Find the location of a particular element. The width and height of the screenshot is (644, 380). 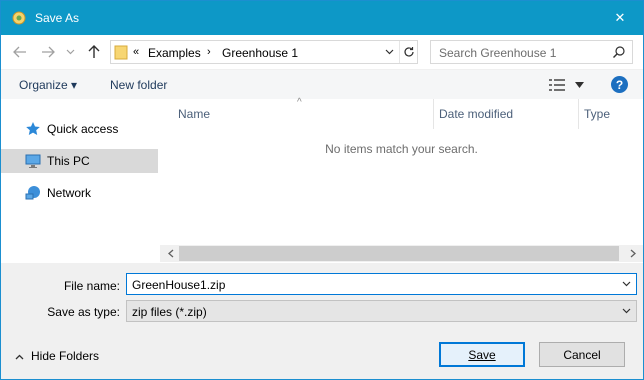

hide-folders-button: Hide Folders is located at coordinates (57, 356).